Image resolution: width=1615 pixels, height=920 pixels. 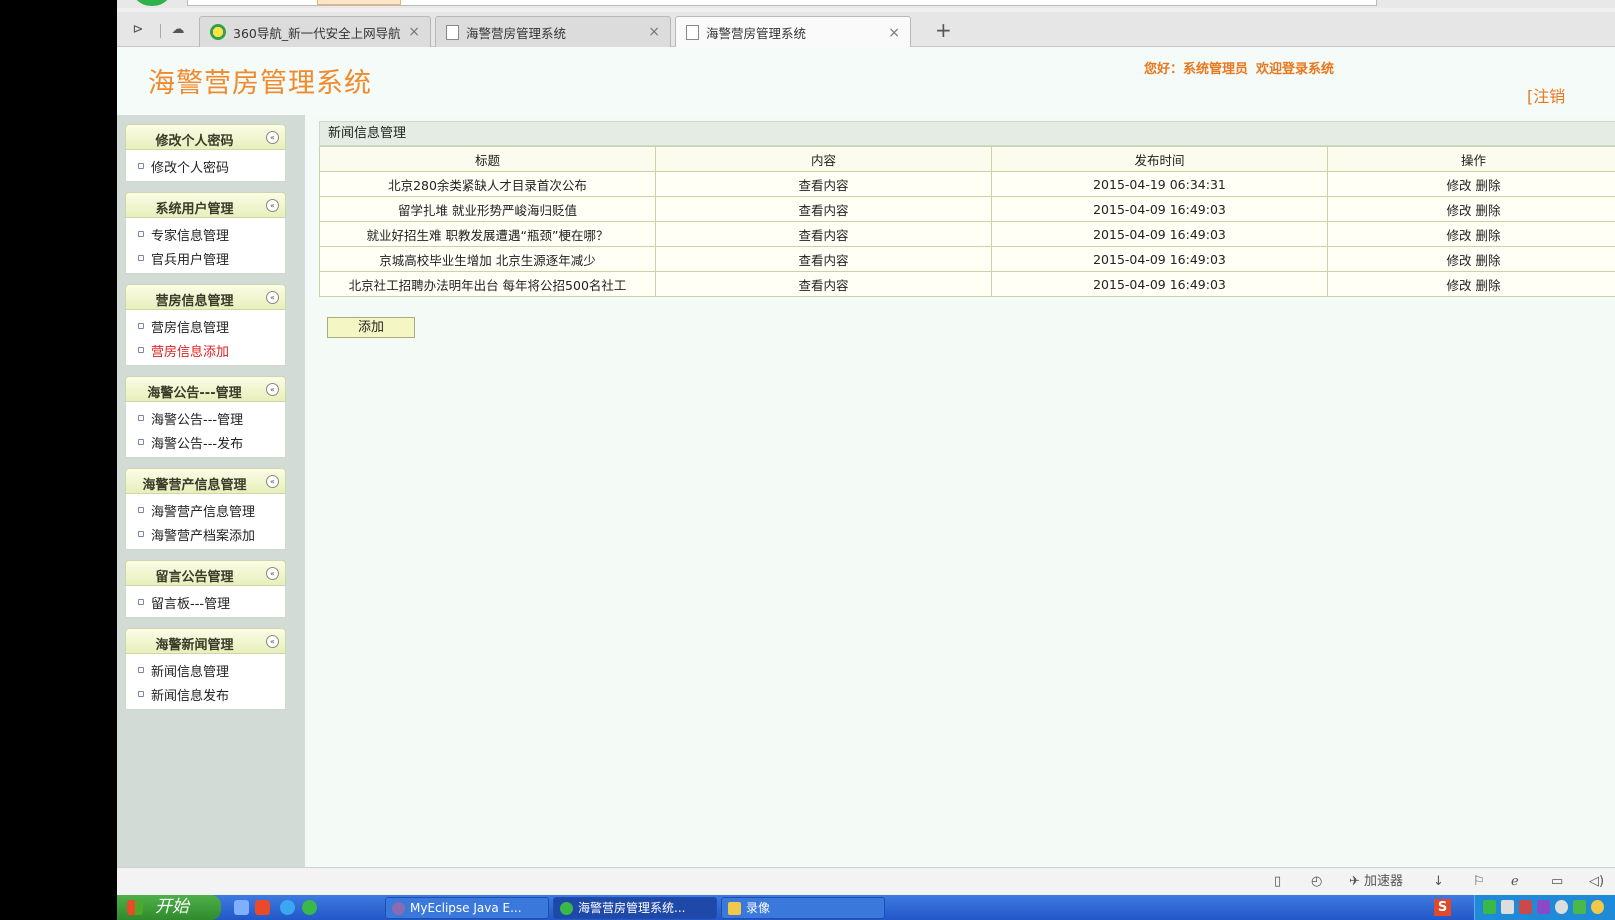 What do you see at coordinates (1438, 882) in the screenshot?
I see `download-icon: ↓` at bounding box center [1438, 882].